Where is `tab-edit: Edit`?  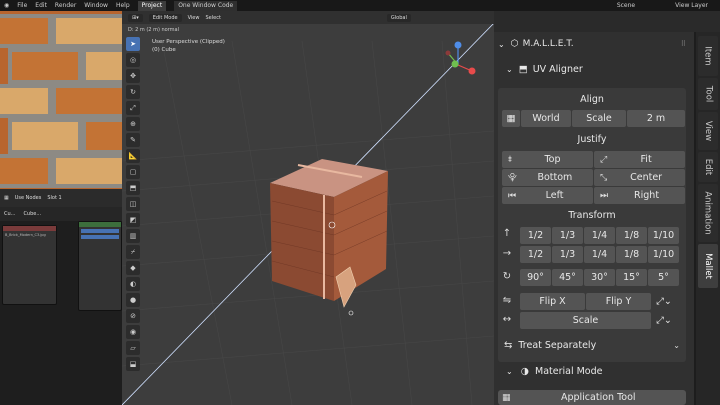 tab-edit: Edit is located at coordinates (708, 167).